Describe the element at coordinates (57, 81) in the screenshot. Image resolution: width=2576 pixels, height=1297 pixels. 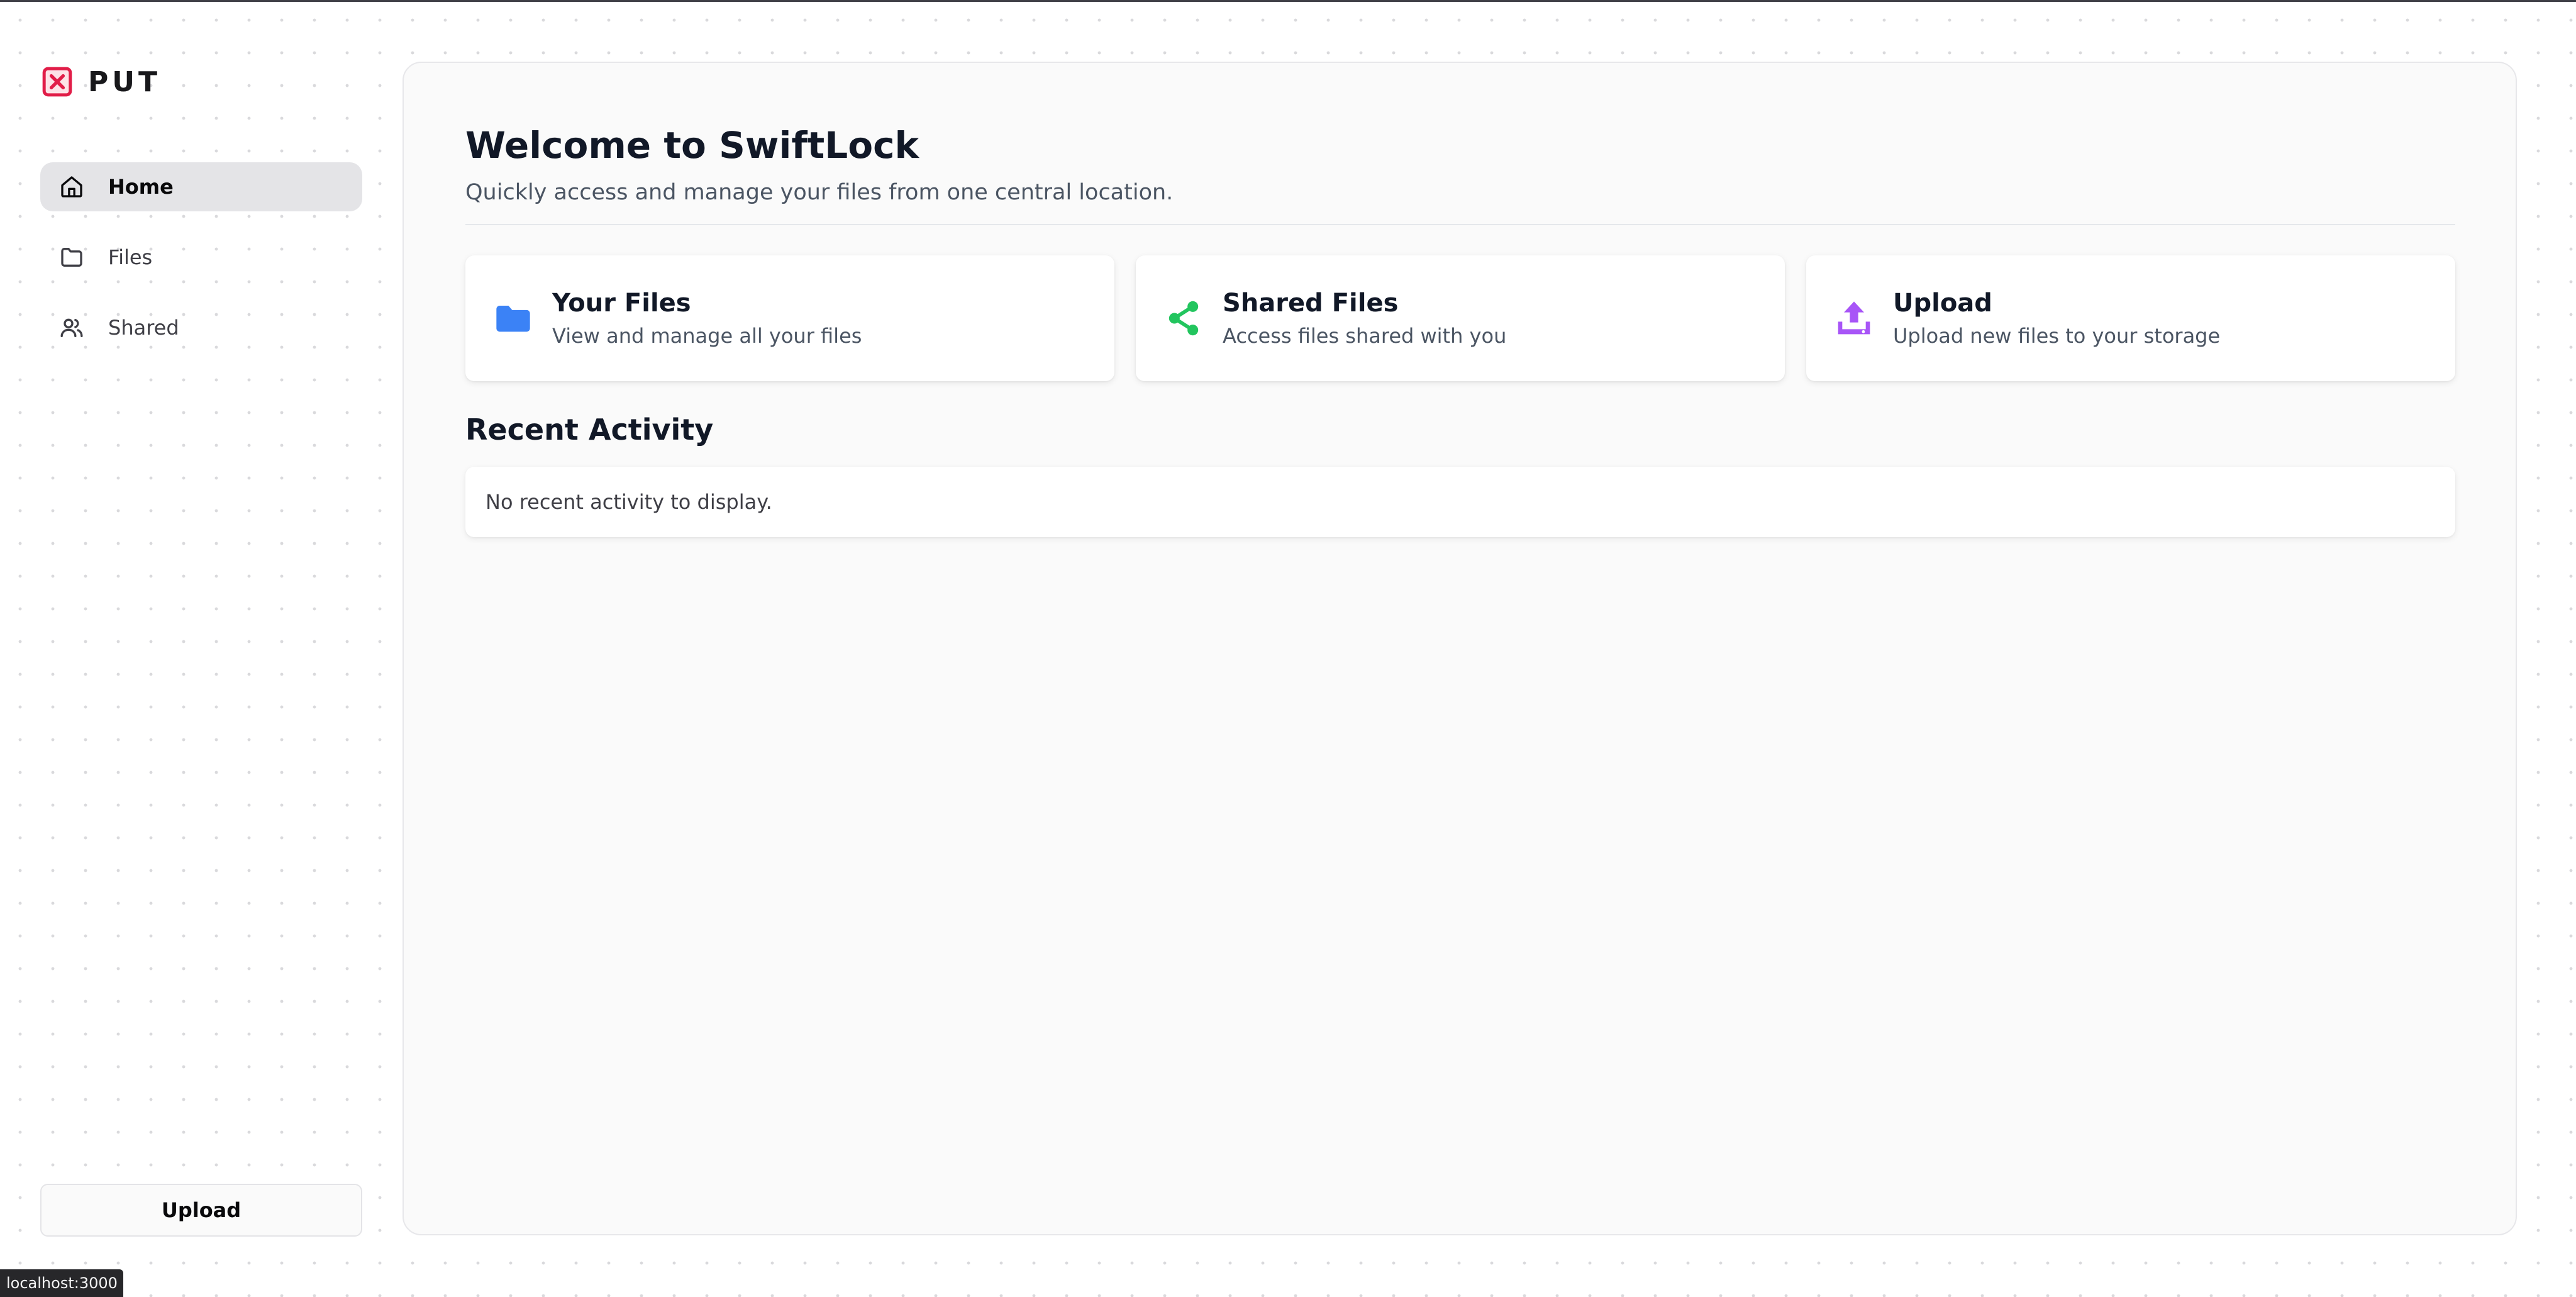
I see `x-square-icon` at that location.